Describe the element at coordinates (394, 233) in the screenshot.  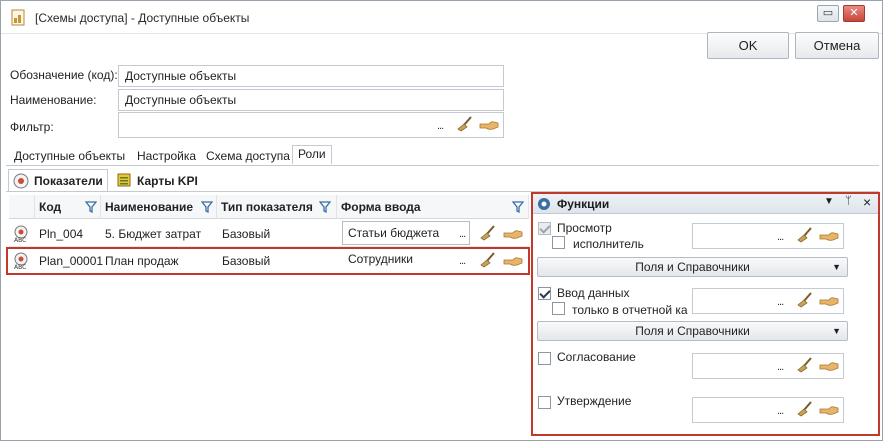
I see `cell-input-form: Статьи бюджета` at that location.